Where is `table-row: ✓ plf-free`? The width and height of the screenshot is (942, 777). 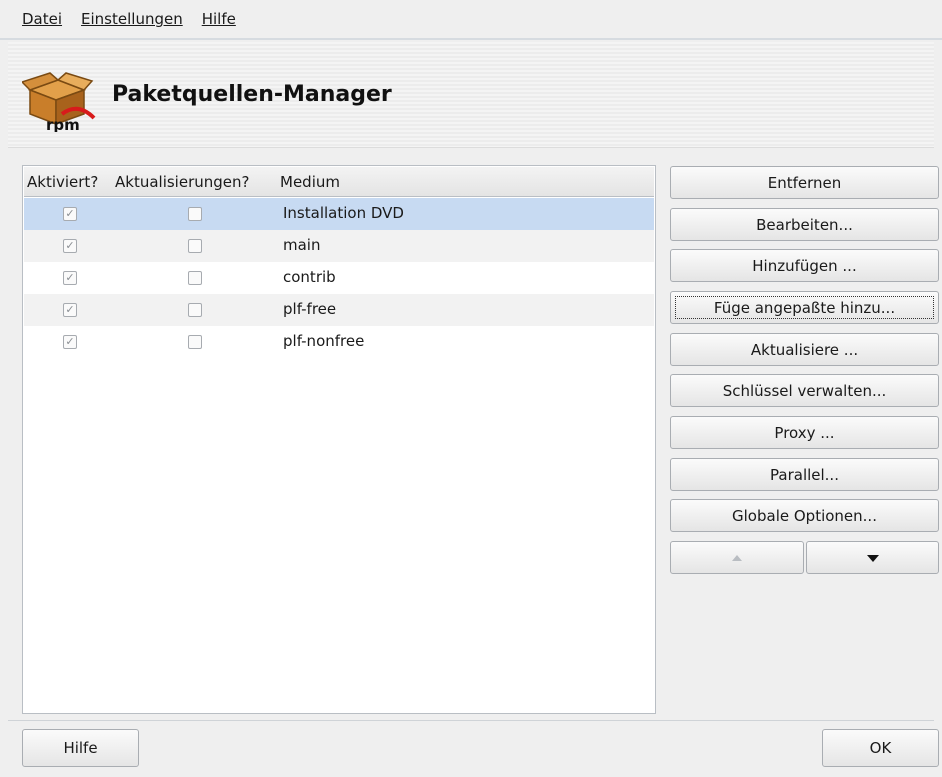 table-row: ✓ plf-free is located at coordinates (339, 310).